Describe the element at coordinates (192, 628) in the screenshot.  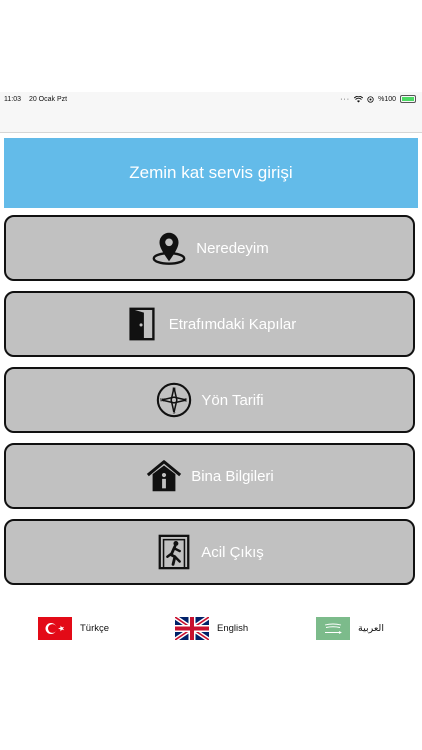
I see `uk-flag-icon` at that location.